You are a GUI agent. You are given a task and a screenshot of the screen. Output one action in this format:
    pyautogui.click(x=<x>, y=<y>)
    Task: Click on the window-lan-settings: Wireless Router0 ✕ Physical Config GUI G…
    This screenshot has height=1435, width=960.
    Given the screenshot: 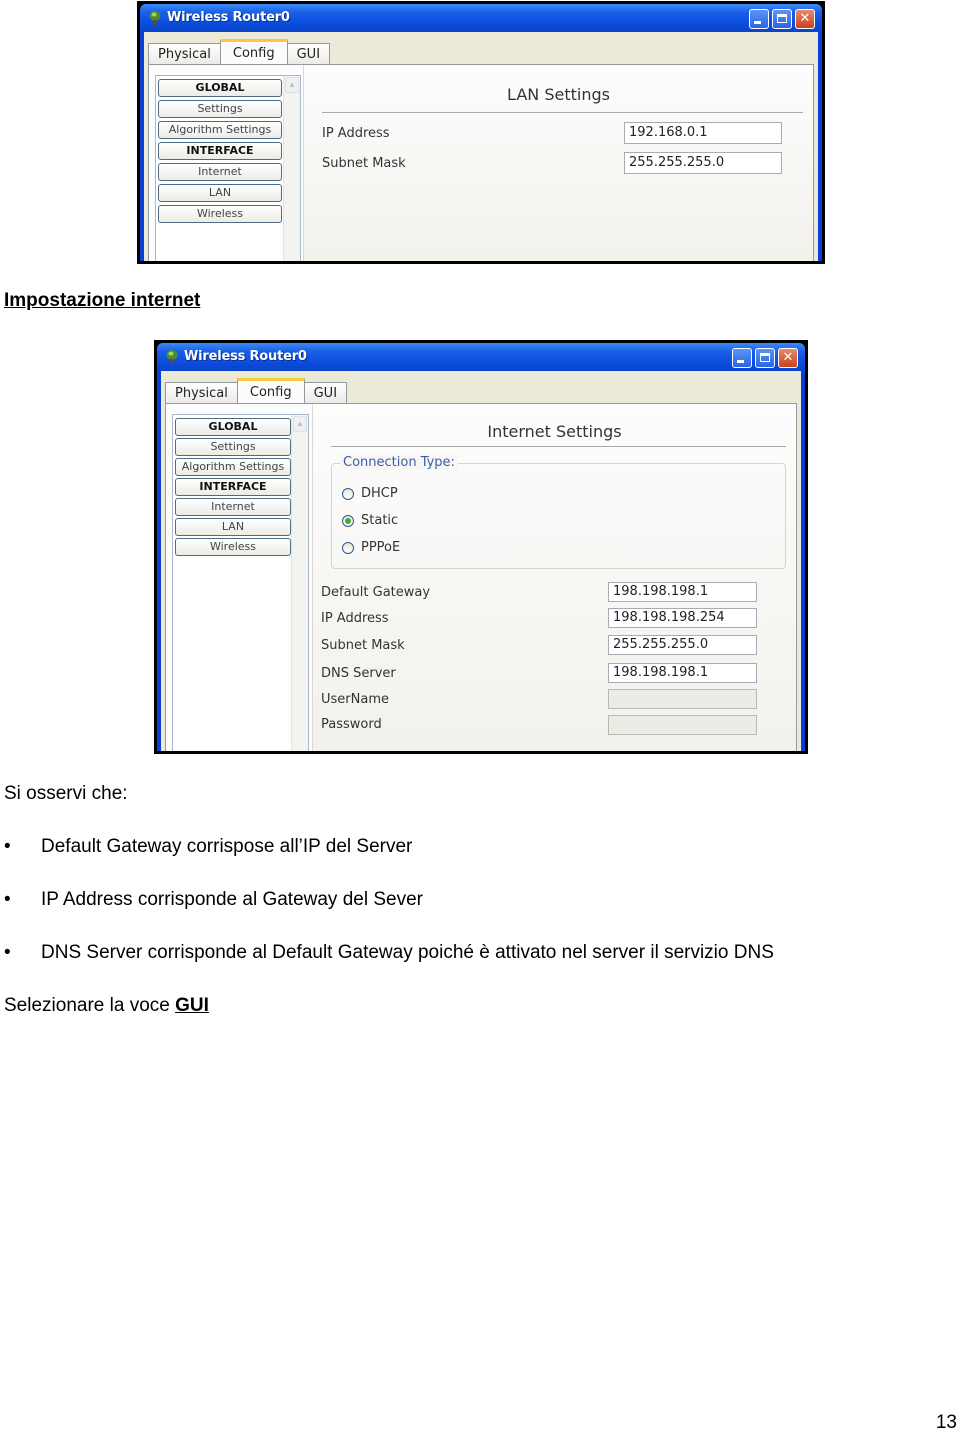 What is the action you would take?
    pyautogui.click(x=481, y=132)
    